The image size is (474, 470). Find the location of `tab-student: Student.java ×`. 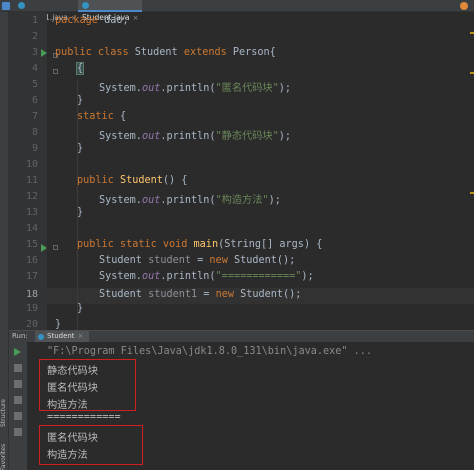

tab-student: Student.java × is located at coordinates (110, 11).